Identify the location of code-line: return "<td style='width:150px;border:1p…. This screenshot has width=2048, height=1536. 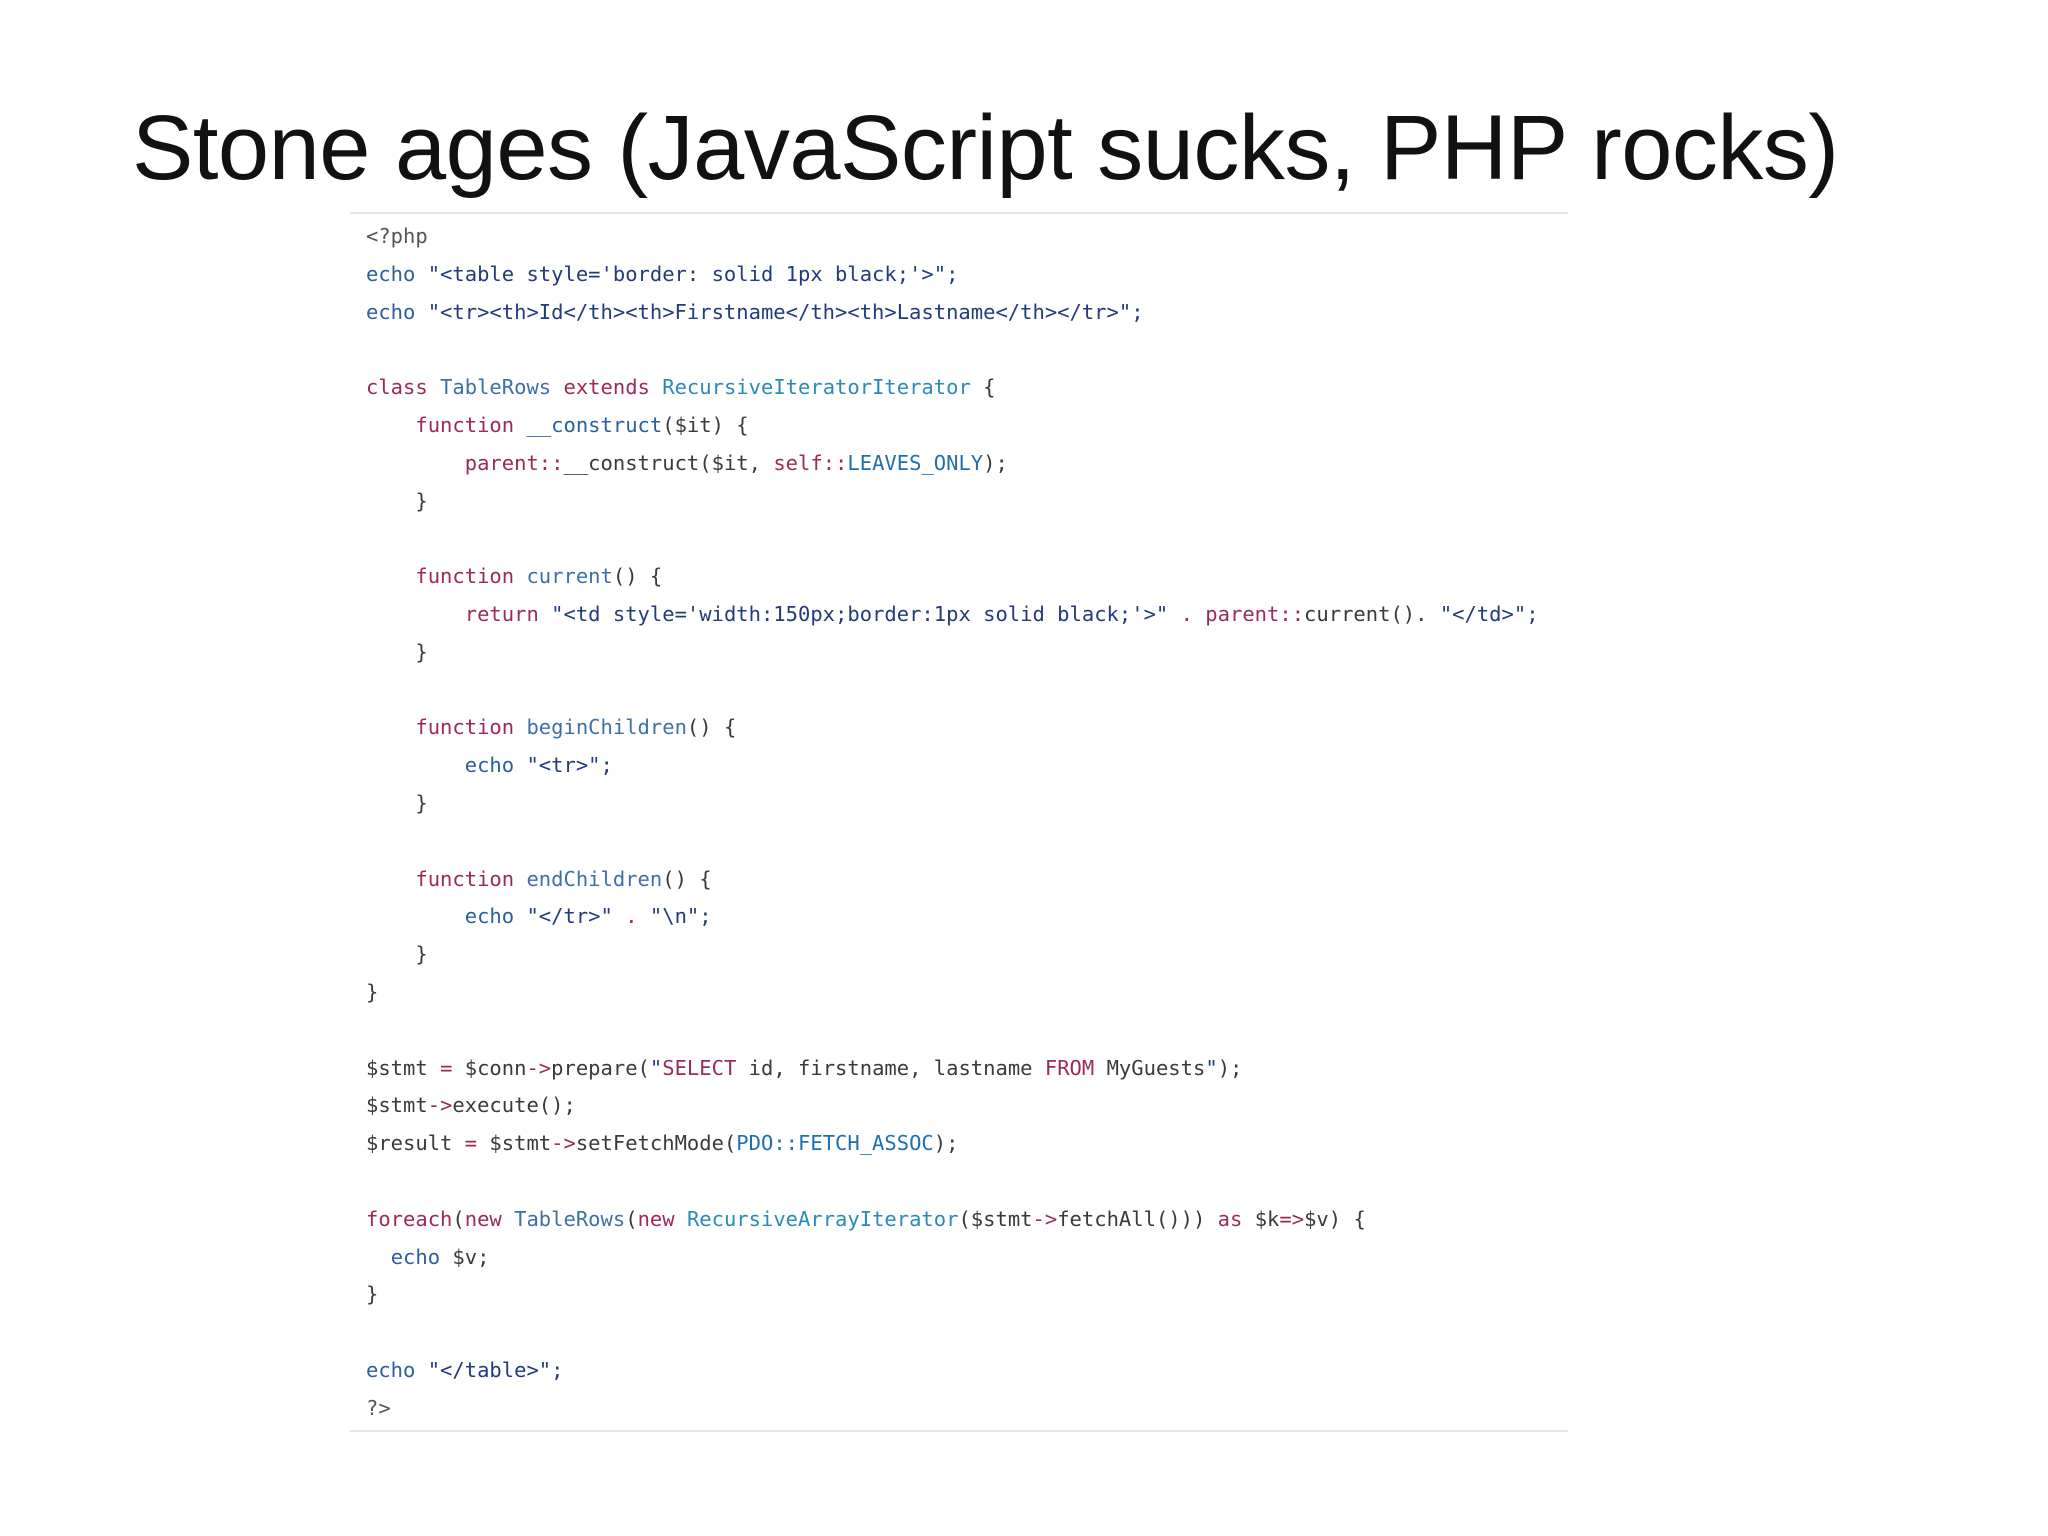
(952, 615).